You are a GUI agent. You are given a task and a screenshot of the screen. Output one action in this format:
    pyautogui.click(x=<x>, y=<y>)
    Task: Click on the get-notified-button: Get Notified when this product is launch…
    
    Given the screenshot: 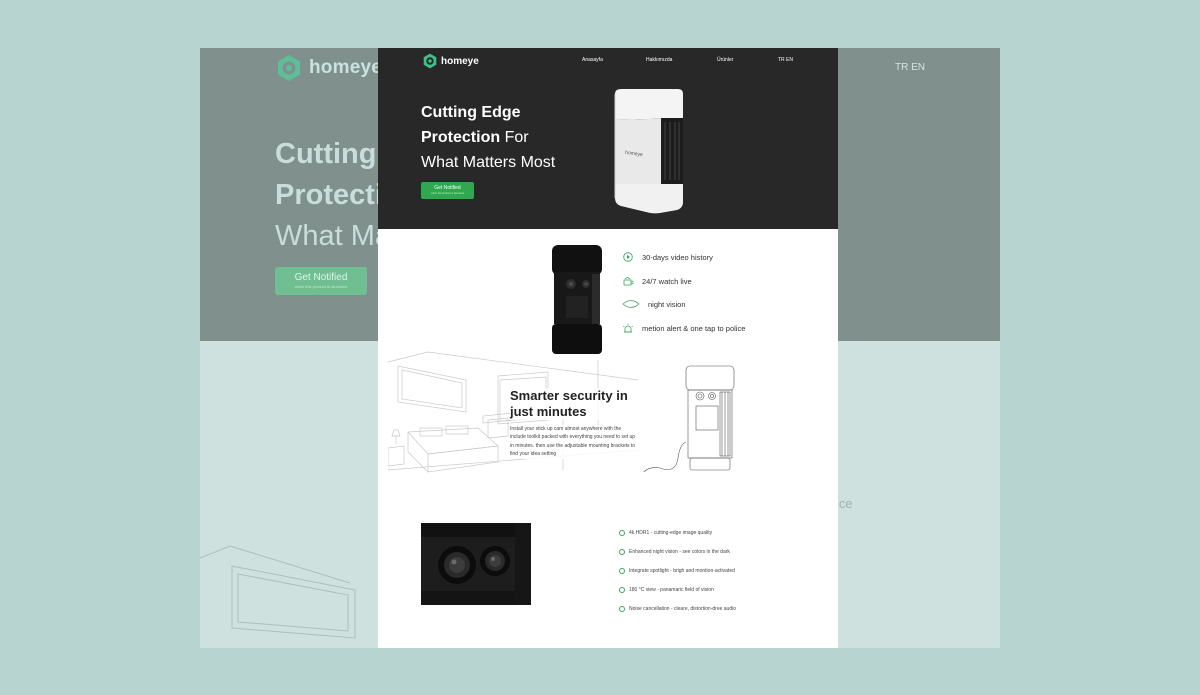 What is the action you would take?
    pyautogui.click(x=447, y=190)
    